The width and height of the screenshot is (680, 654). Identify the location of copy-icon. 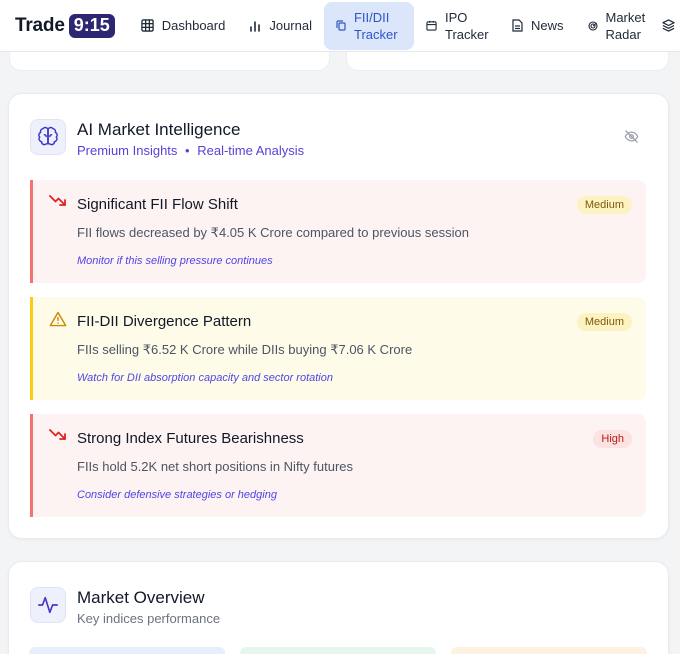
(341, 25).